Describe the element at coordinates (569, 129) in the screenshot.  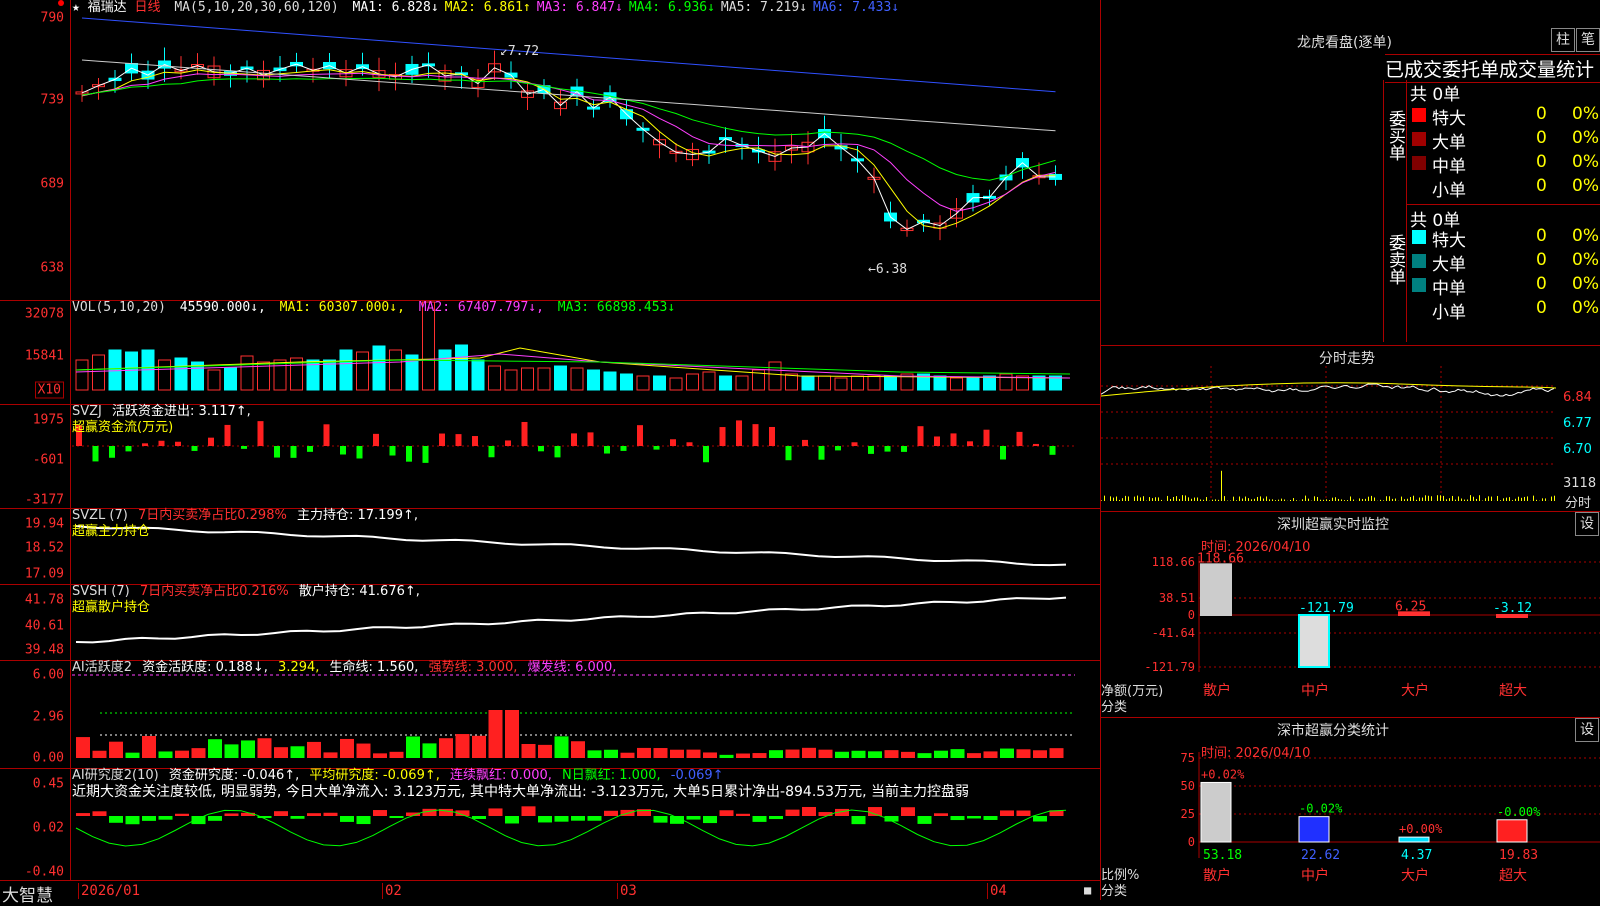
I see `ma-line` at that location.